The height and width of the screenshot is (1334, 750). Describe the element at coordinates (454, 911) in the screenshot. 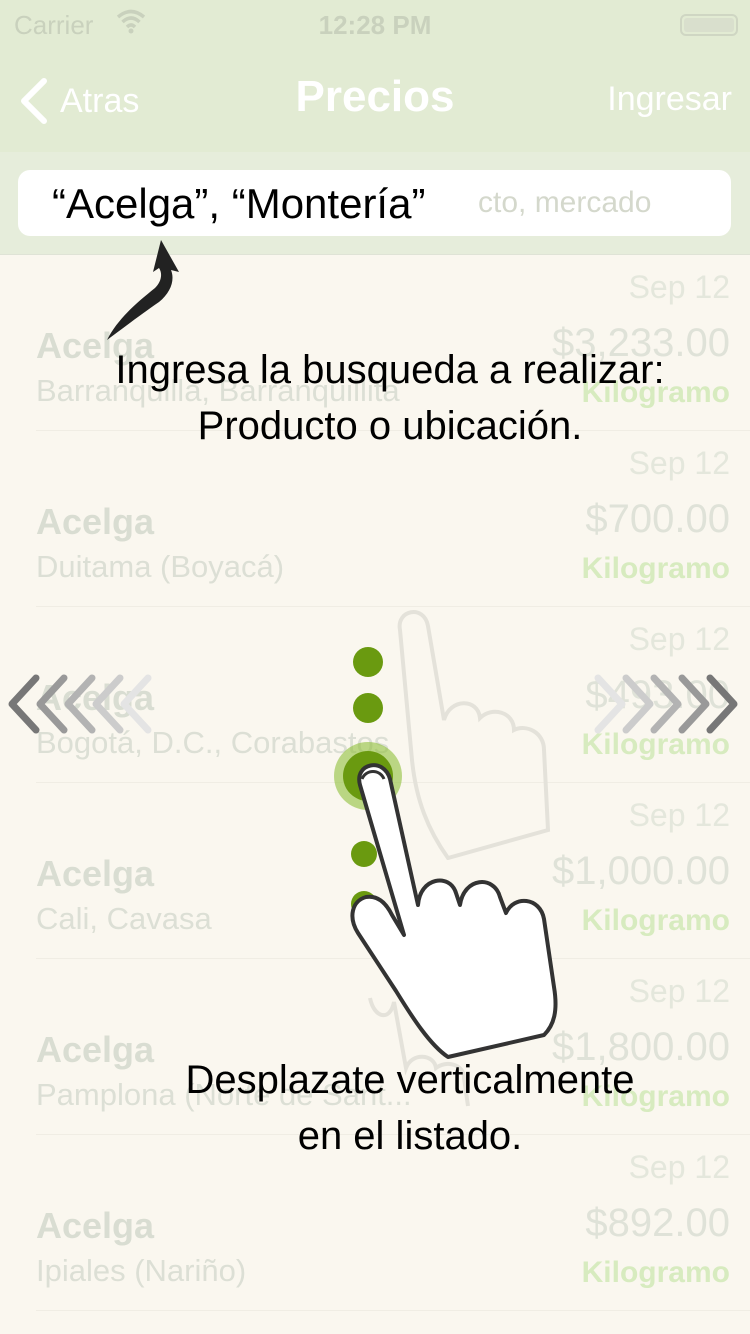

I see `pointing-hand-icon` at that location.